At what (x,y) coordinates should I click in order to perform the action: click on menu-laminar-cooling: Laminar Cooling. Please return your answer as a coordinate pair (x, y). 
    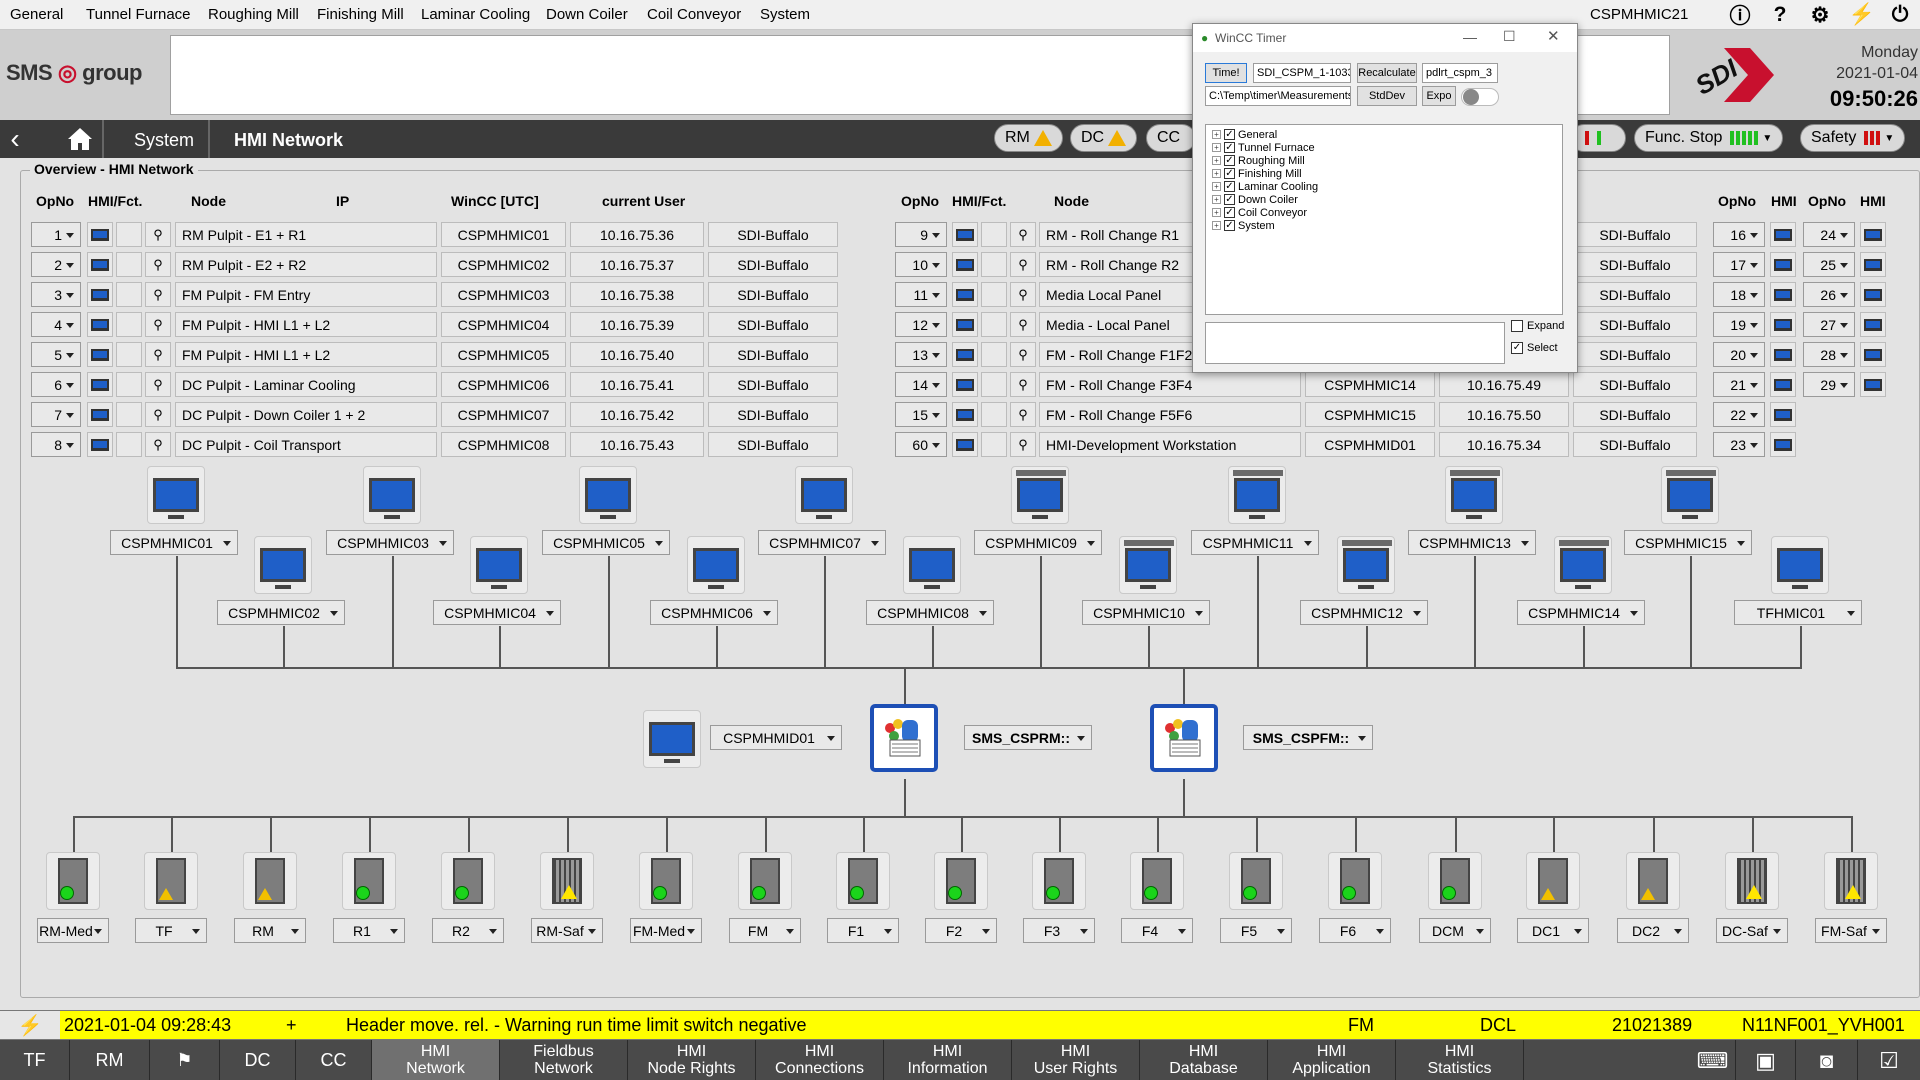
    Looking at the image, I should click on (475, 14).